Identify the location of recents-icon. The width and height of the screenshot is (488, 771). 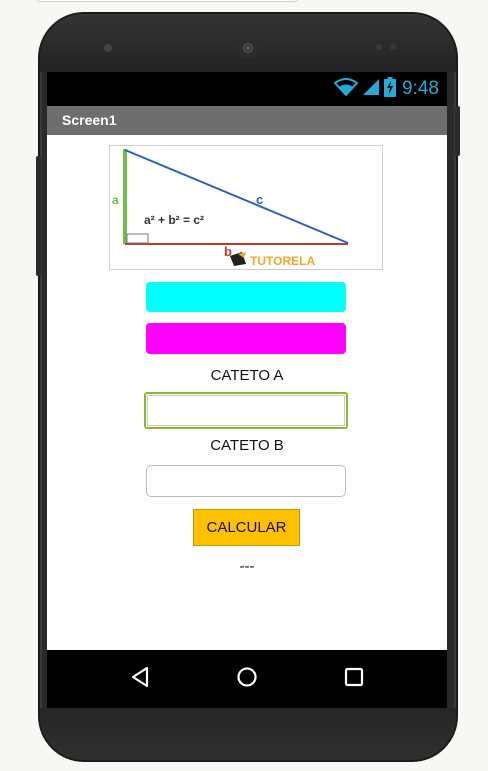
(354, 679).